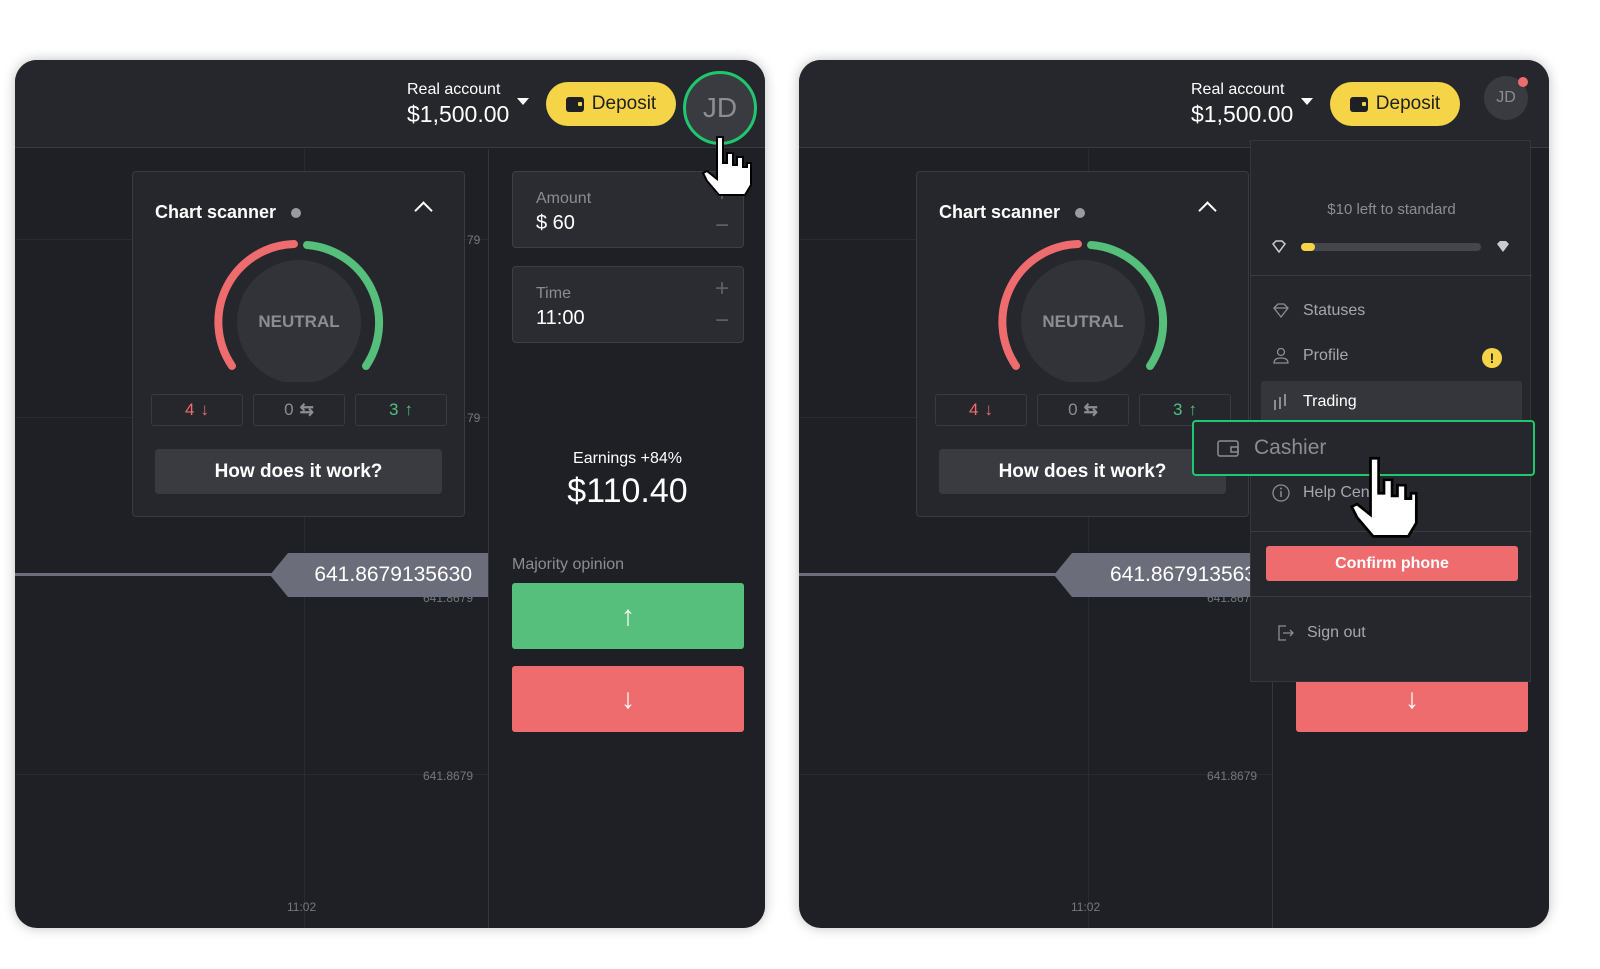 The height and width of the screenshot is (969, 1600). What do you see at coordinates (560, 318) in the screenshot?
I see `time-value: 11:00` at bounding box center [560, 318].